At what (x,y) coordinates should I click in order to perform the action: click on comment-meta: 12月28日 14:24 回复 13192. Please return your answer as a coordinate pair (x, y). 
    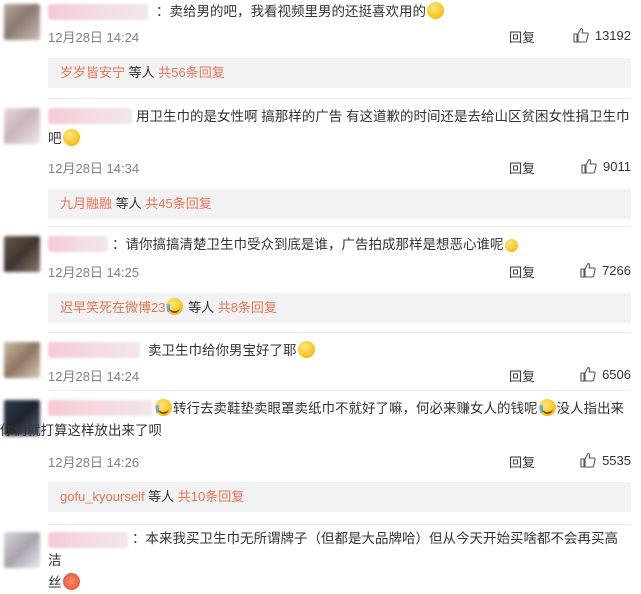
    Looking at the image, I should click on (339, 36).